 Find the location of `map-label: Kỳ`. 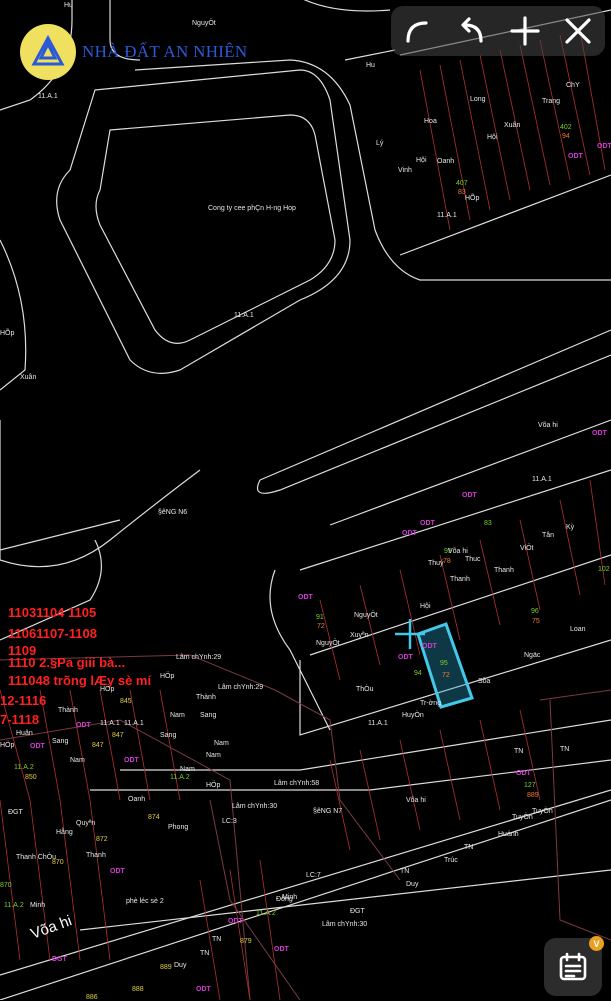

map-label: Kỳ is located at coordinates (570, 527).